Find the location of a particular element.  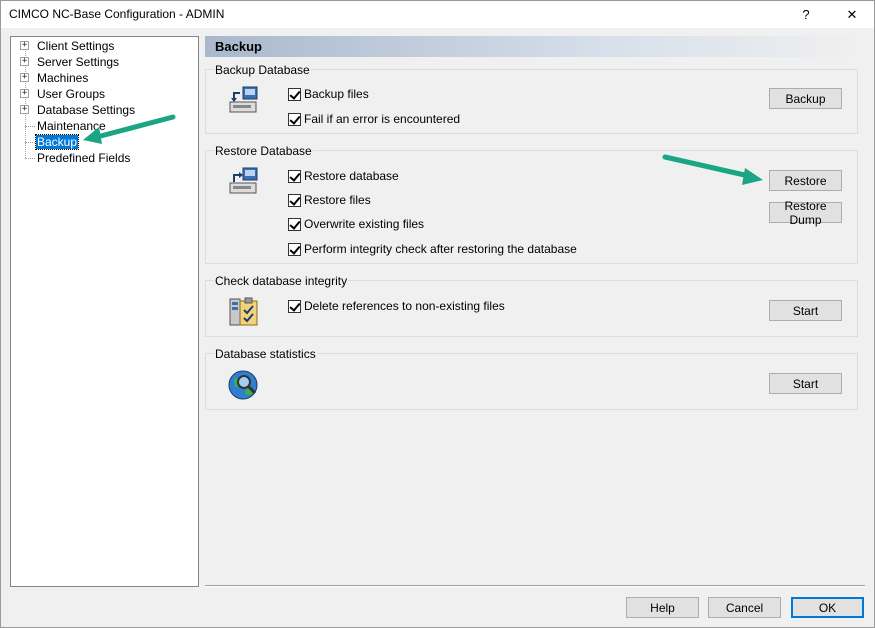

delete-references-checkbox-row: Delete references to non-existing files is located at coordinates (396, 306).